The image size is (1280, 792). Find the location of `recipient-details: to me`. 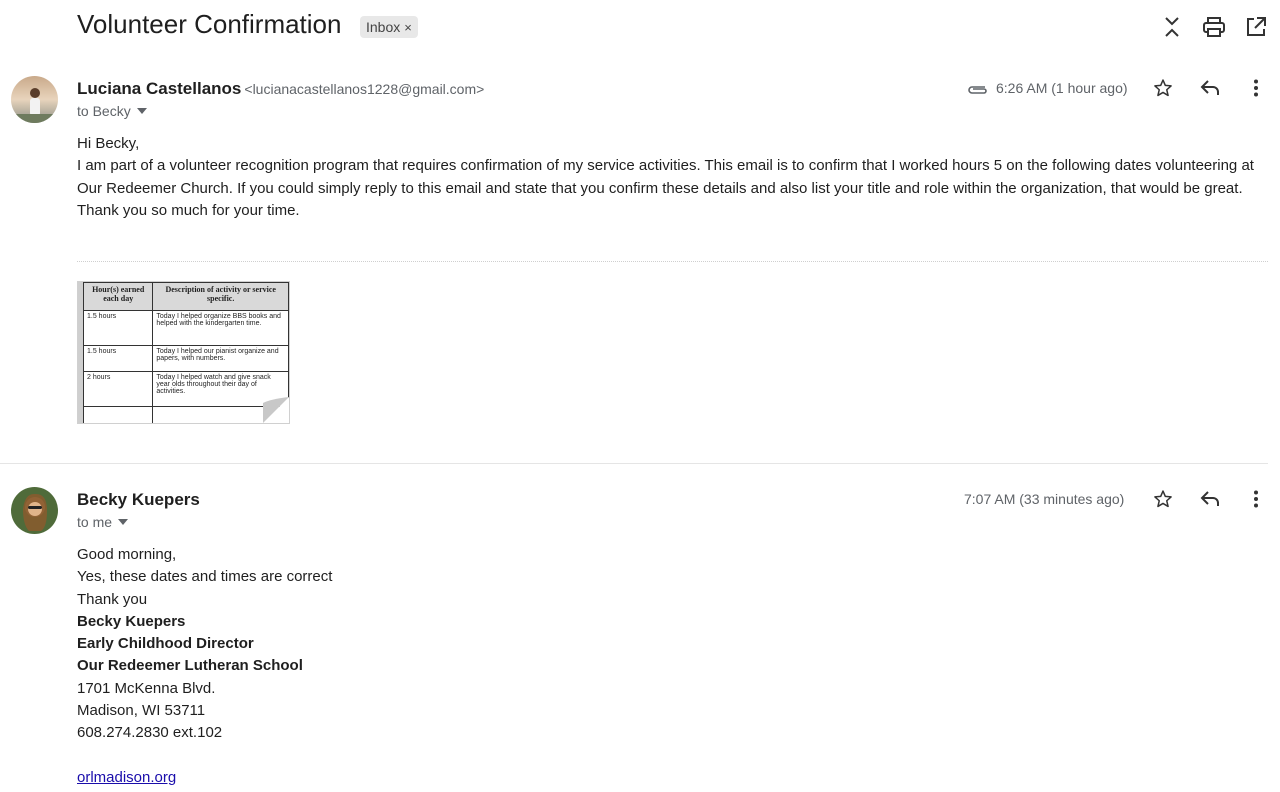

recipient-details: to me is located at coordinates (103, 522).